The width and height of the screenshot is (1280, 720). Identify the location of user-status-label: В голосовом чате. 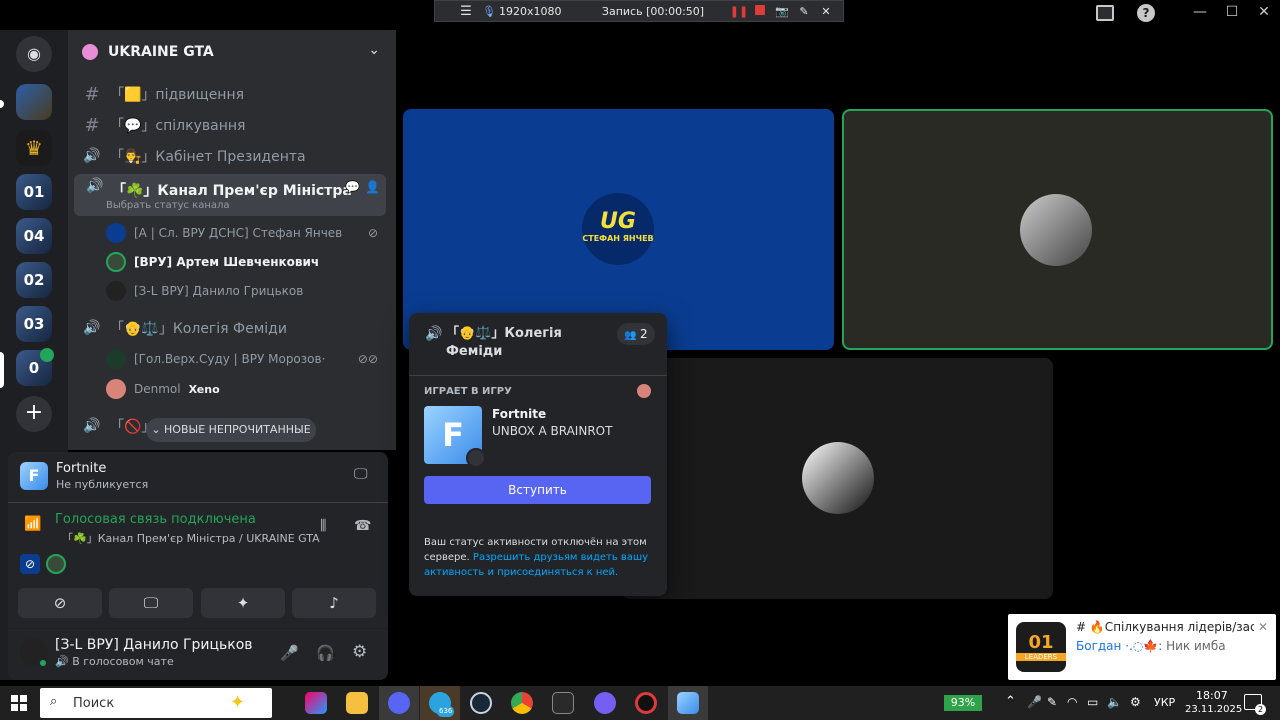
(123, 661).